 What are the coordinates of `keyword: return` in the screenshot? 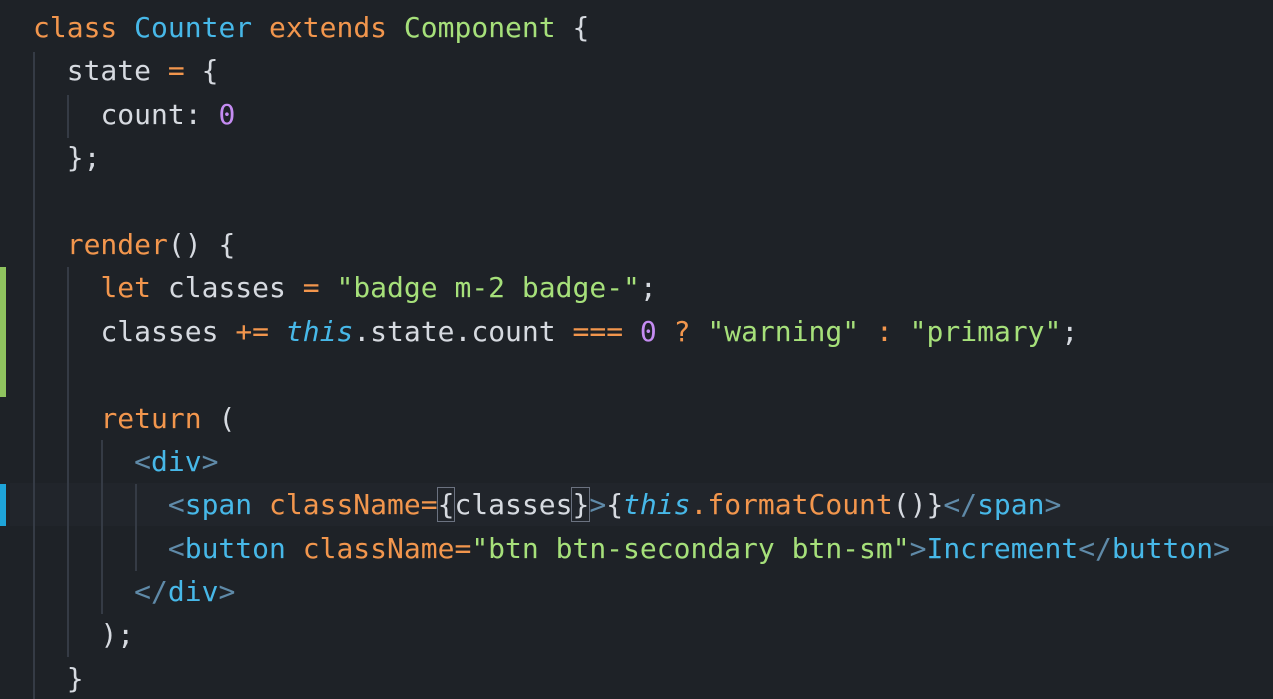 It's located at (151, 418).